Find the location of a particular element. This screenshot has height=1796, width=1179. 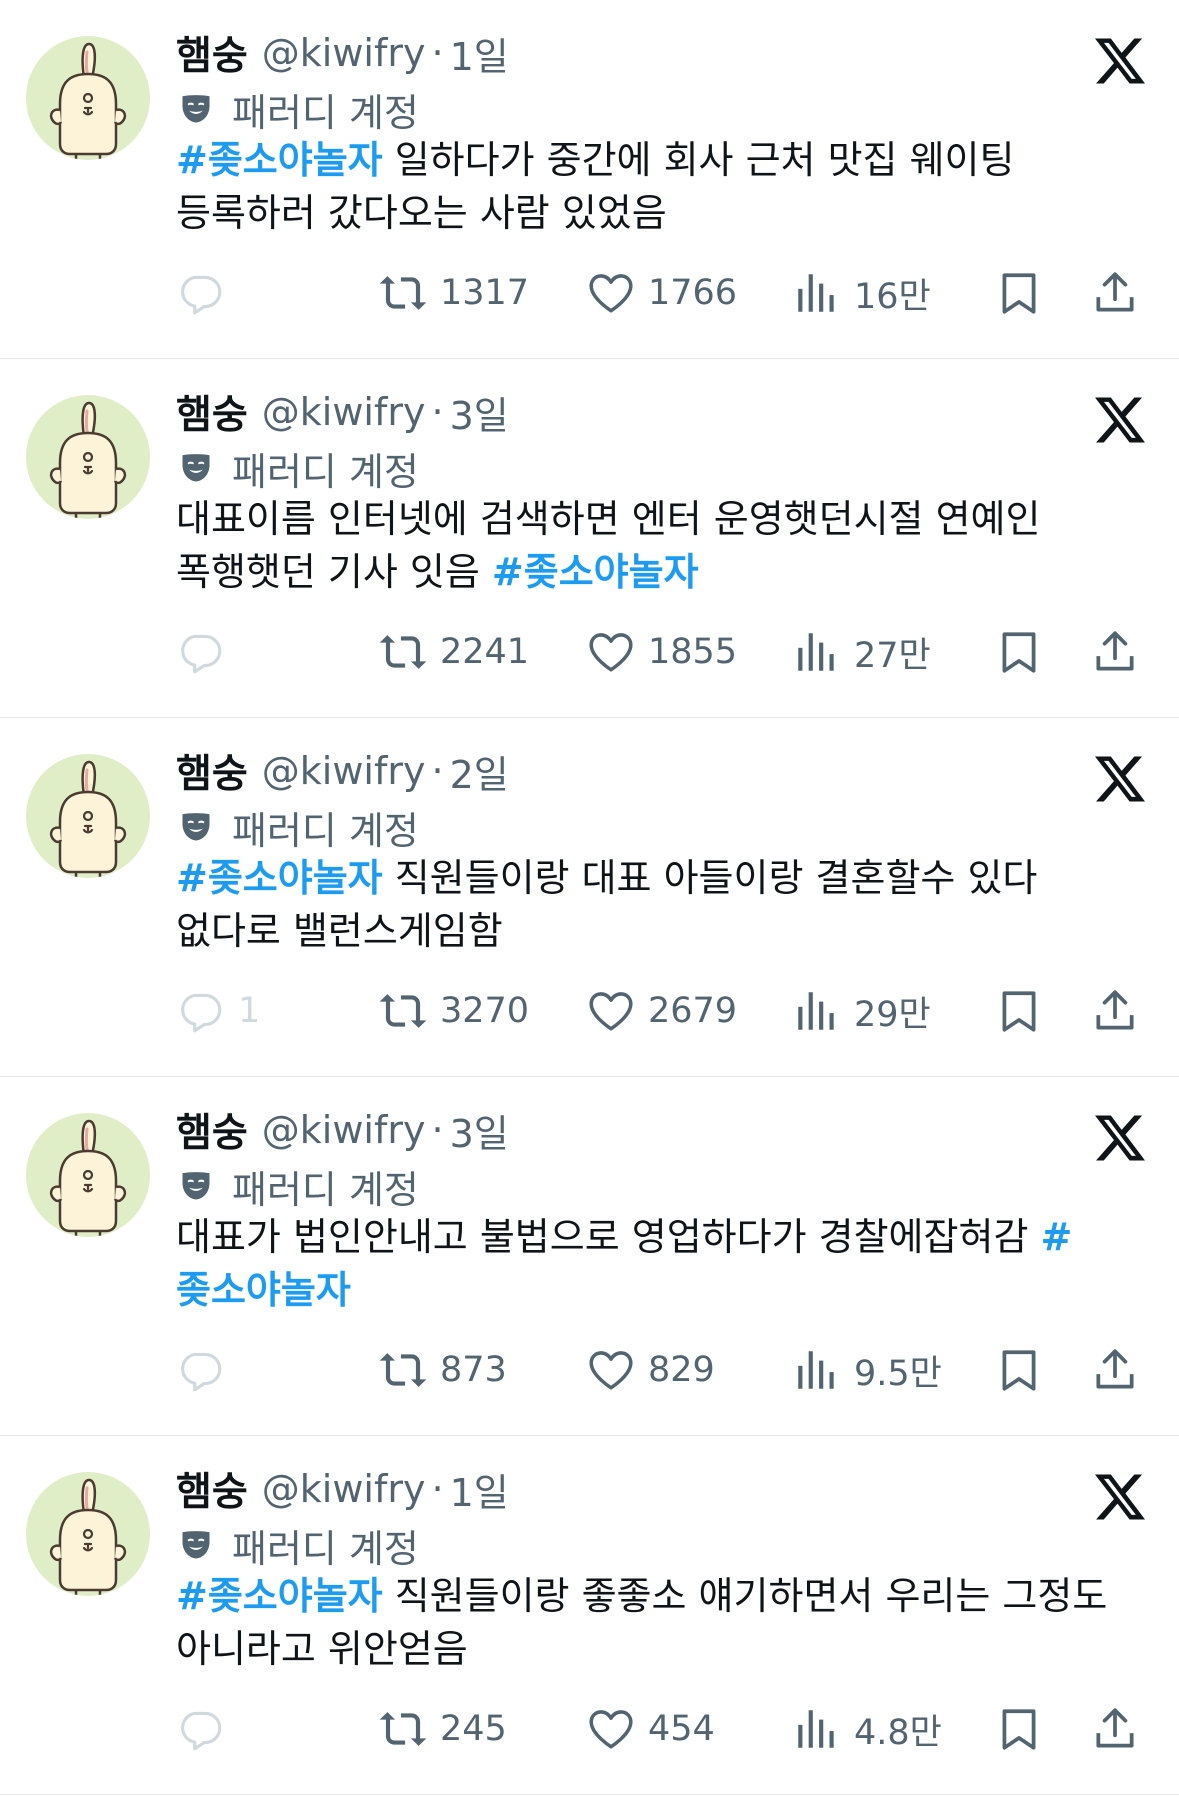

views-button: 27만 is located at coordinates (861, 652).